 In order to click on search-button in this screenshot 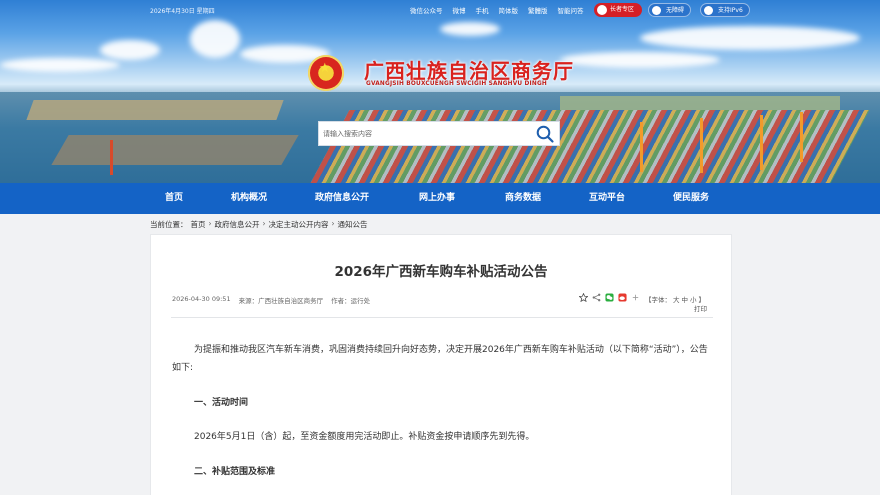, I will do `click(546, 134)`.